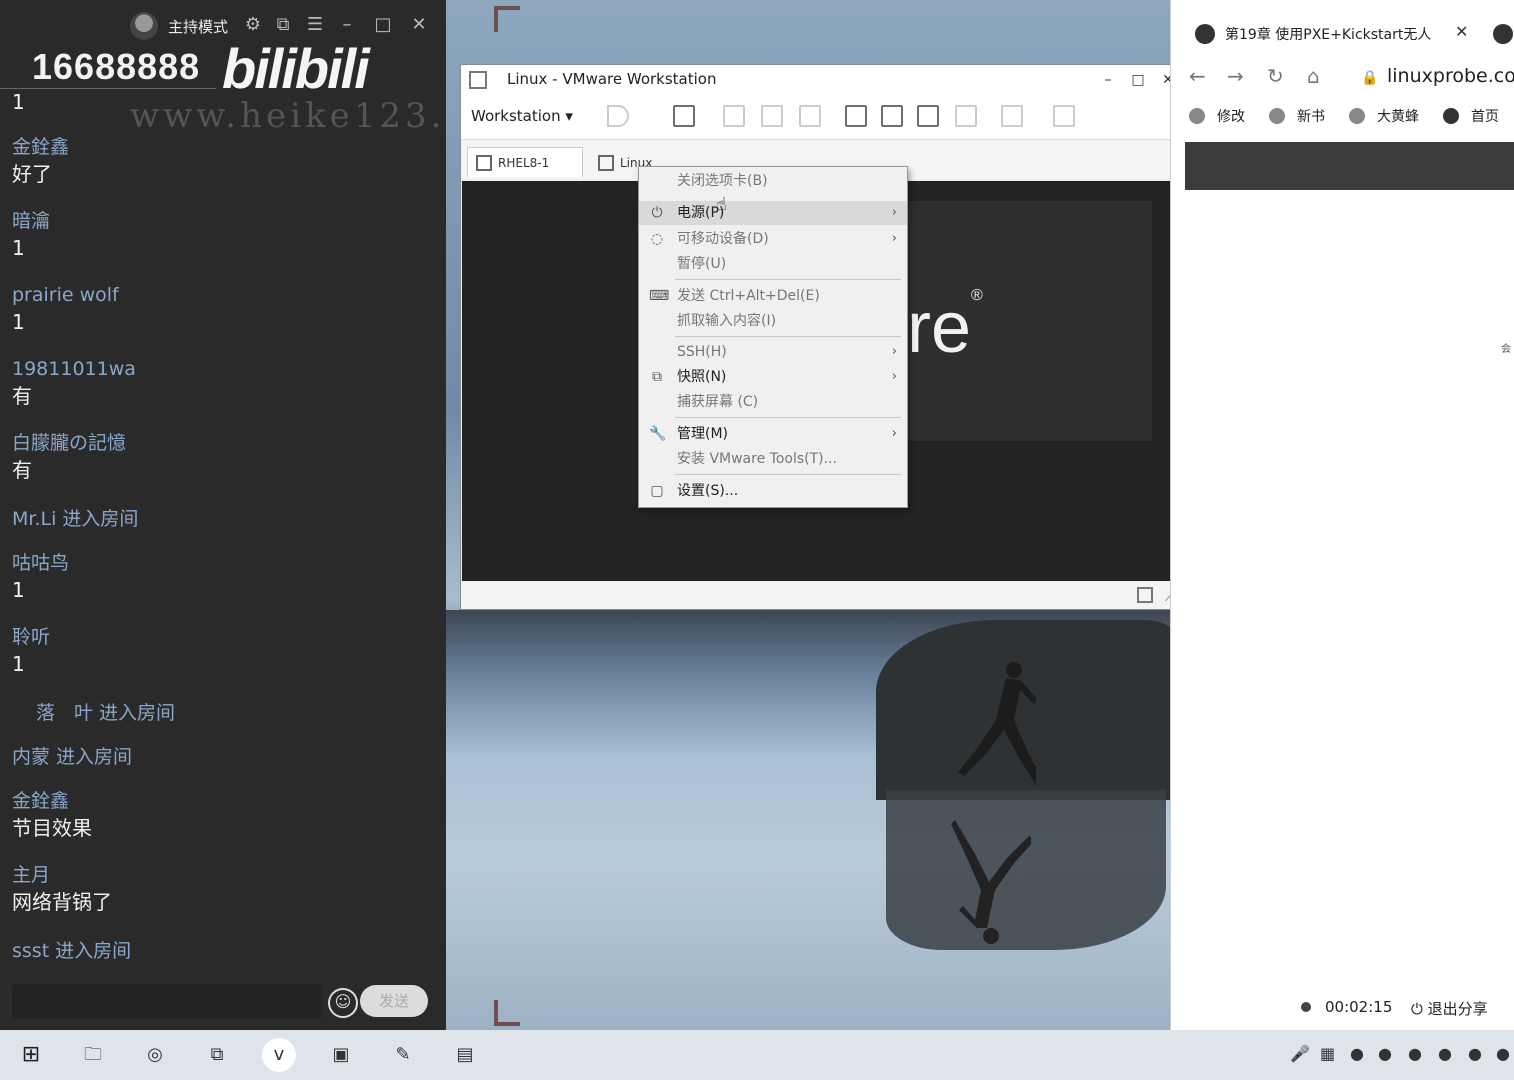 The height and width of the screenshot is (1080, 1514). What do you see at coordinates (966, 116) in the screenshot?
I see `unity-icon` at bounding box center [966, 116].